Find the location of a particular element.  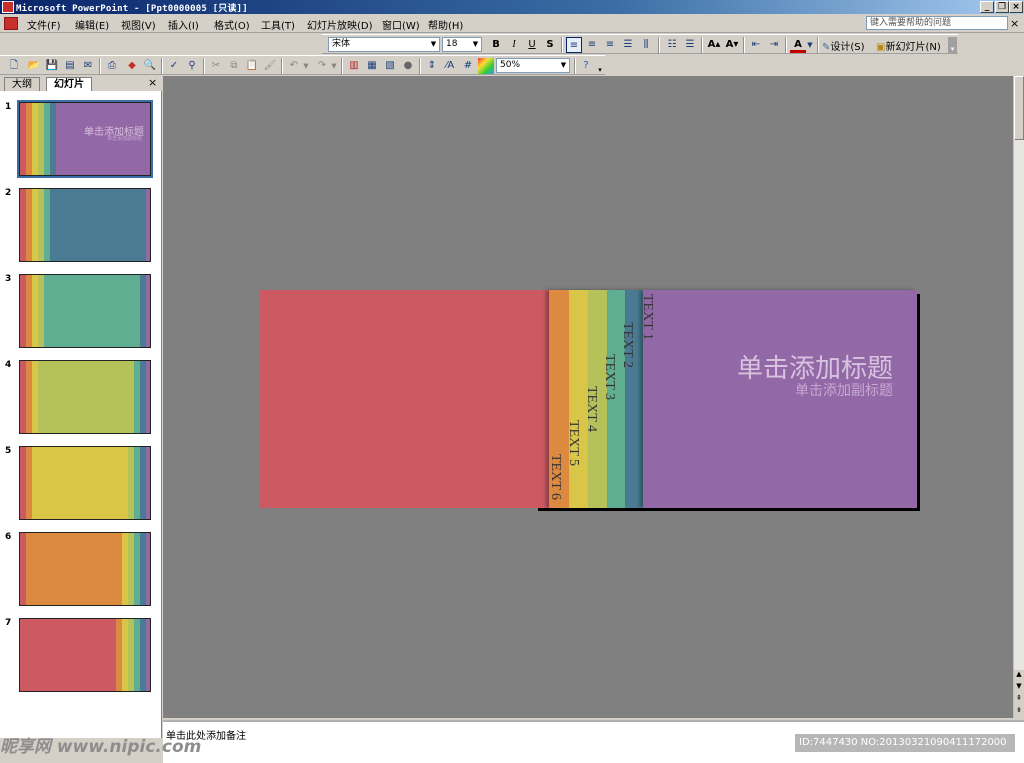

vertical-scrollbar: ▲ ▼ ⇞ ⇟ is located at coordinates (1018, 397).